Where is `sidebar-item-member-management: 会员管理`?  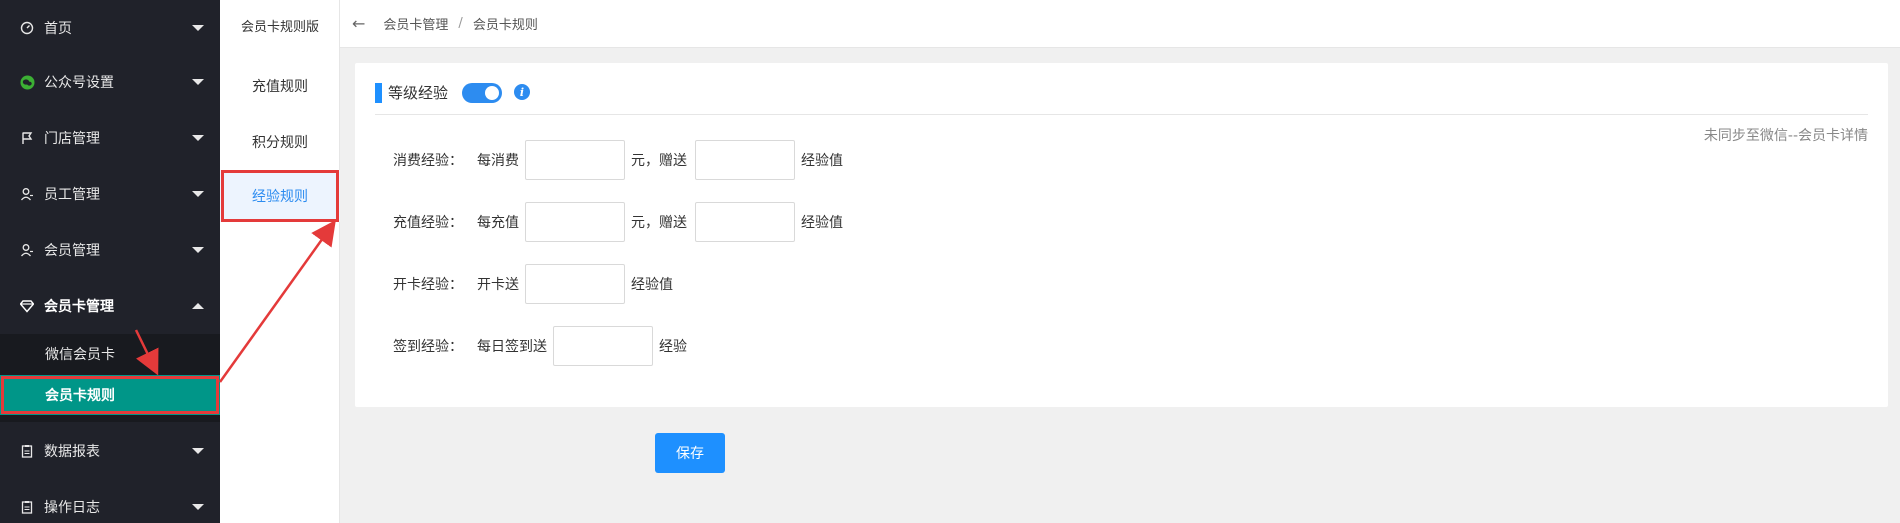 sidebar-item-member-management: 会员管理 is located at coordinates (110, 250).